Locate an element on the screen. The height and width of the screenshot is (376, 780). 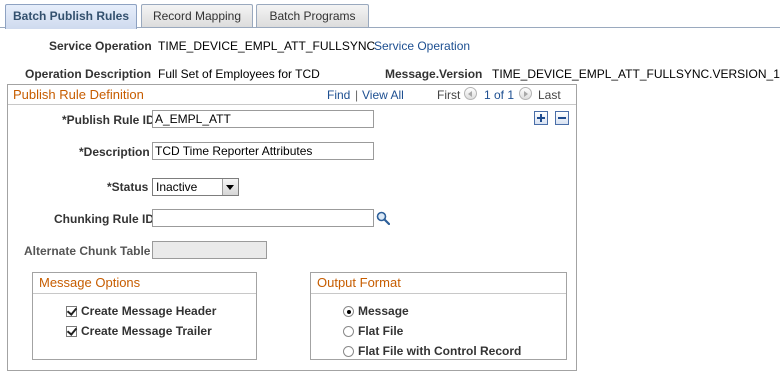
description-label: *Description is located at coordinates (114, 152).